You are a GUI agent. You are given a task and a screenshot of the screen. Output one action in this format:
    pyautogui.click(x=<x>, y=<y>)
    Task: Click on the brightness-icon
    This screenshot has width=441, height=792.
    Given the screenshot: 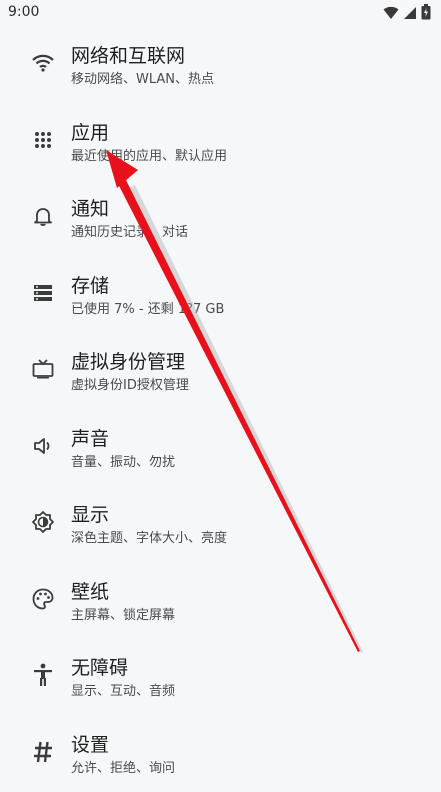 What is the action you would take?
    pyautogui.click(x=43, y=522)
    